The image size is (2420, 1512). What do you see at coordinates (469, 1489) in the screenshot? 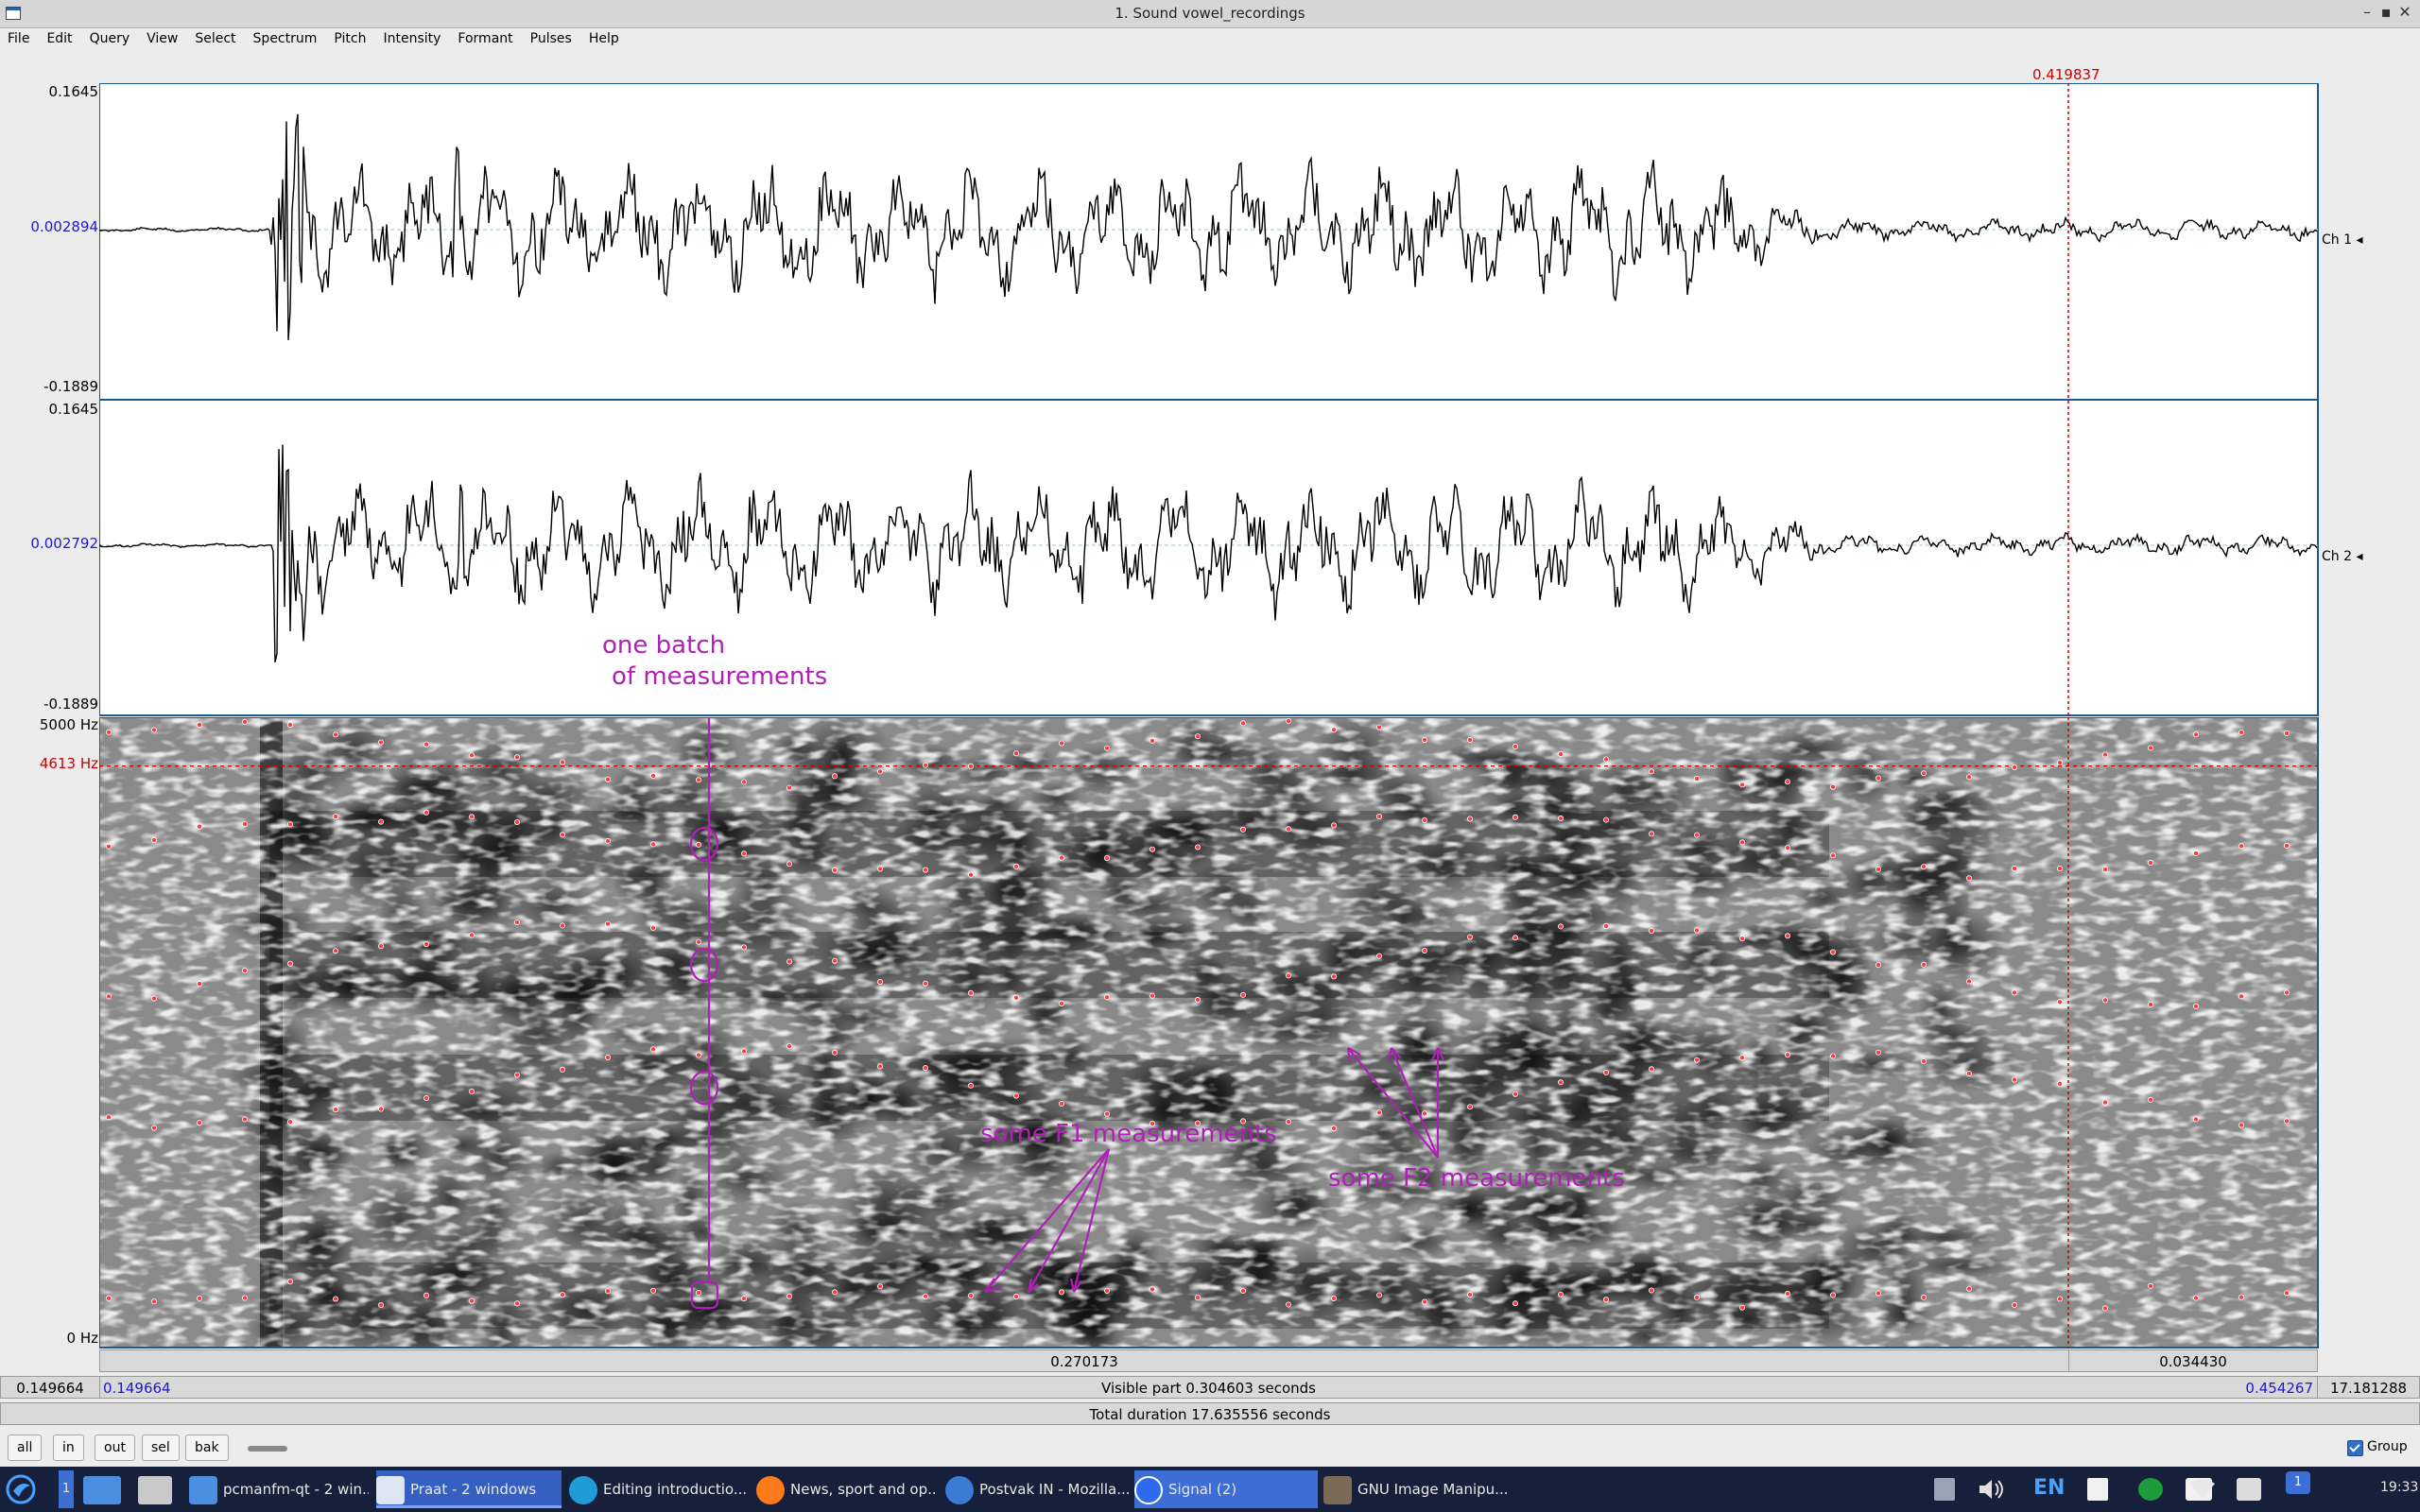
I see `taskbar-item-praat: Praat - 2 windows` at bounding box center [469, 1489].